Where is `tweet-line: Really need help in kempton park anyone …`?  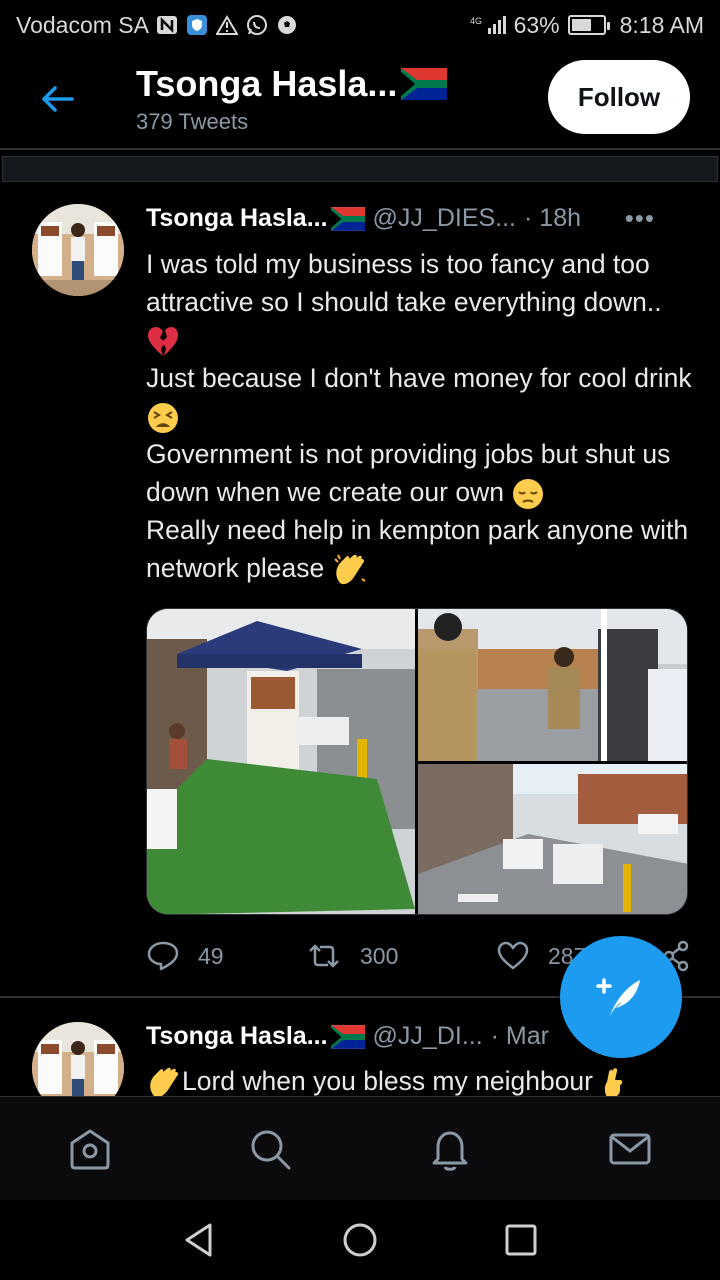 tweet-line: Really need help in kempton park anyone … is located at coordinates (417, 549).